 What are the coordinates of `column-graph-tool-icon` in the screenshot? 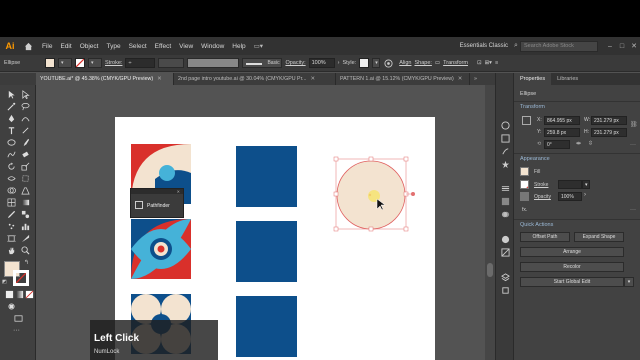 It's located at (25, 226).